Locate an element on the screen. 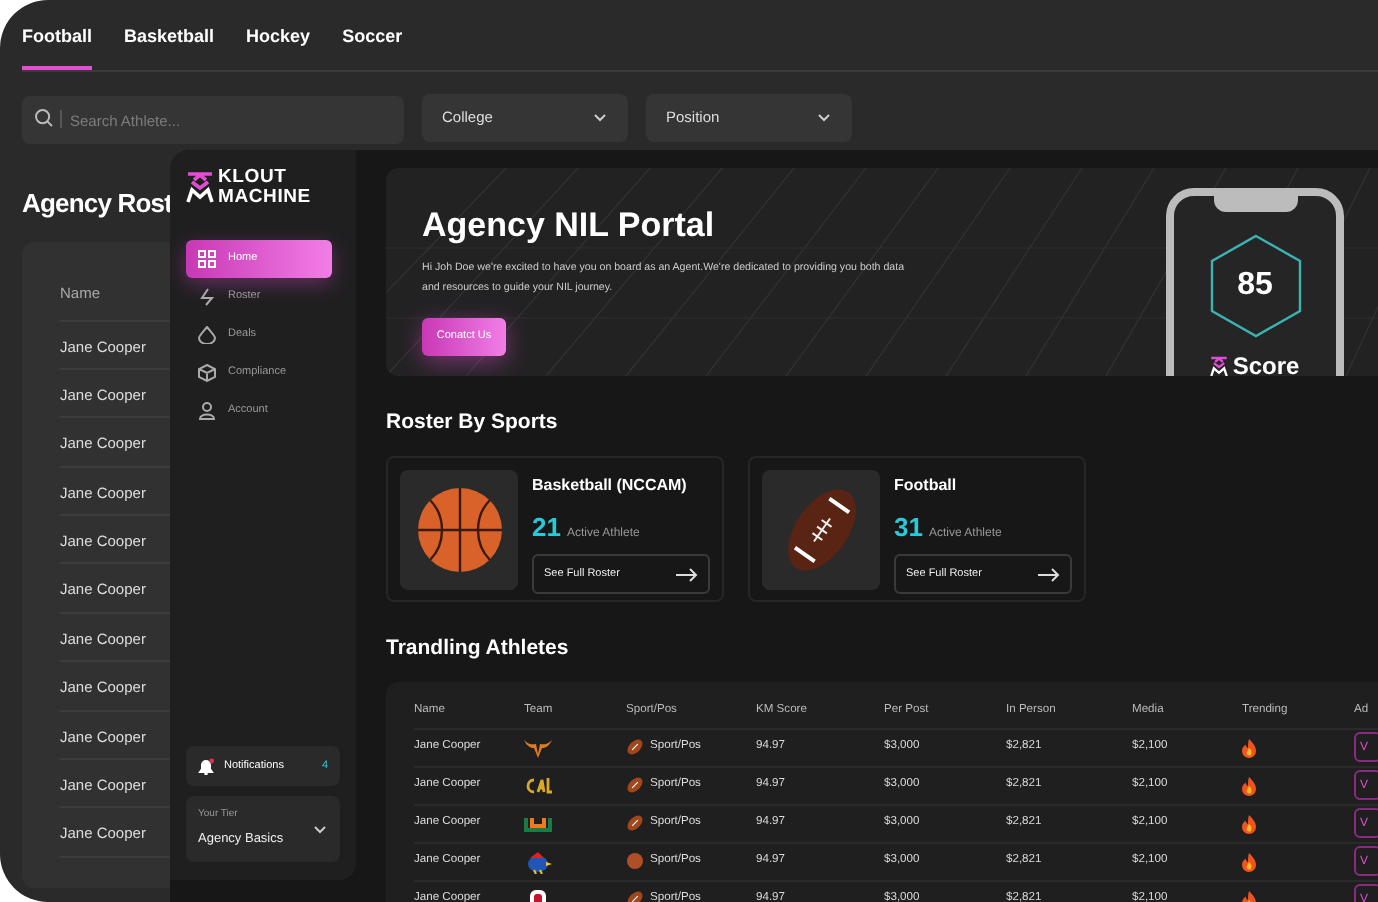 This screenshot has width=1378, height=902. tab: Basketball is located at coordinates (169, 44).